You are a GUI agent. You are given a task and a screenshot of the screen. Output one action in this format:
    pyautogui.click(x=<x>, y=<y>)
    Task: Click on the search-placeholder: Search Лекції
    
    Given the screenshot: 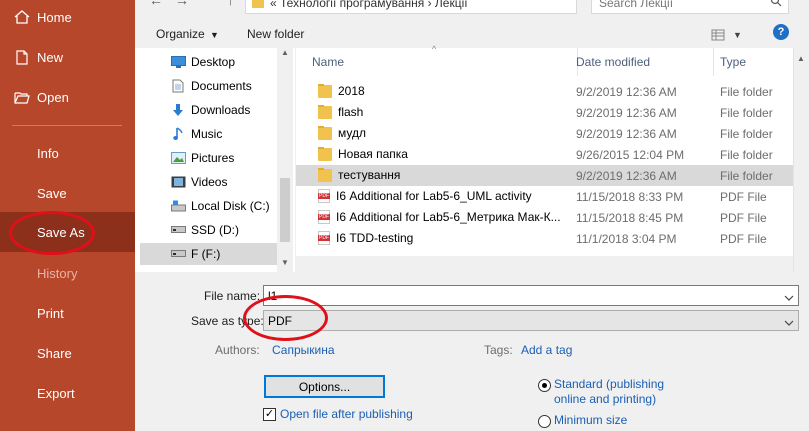 What is the action you would take?
    pyautogui.click(x=636, y=5)
    